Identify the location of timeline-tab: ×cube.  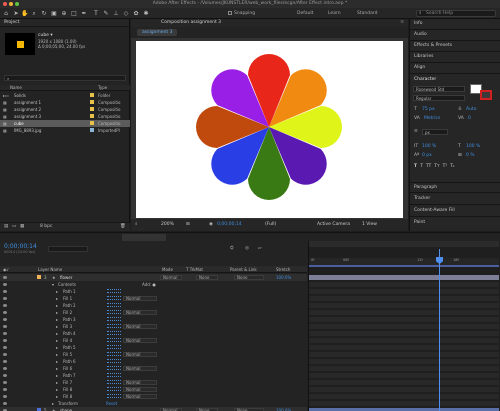
(194, 243).